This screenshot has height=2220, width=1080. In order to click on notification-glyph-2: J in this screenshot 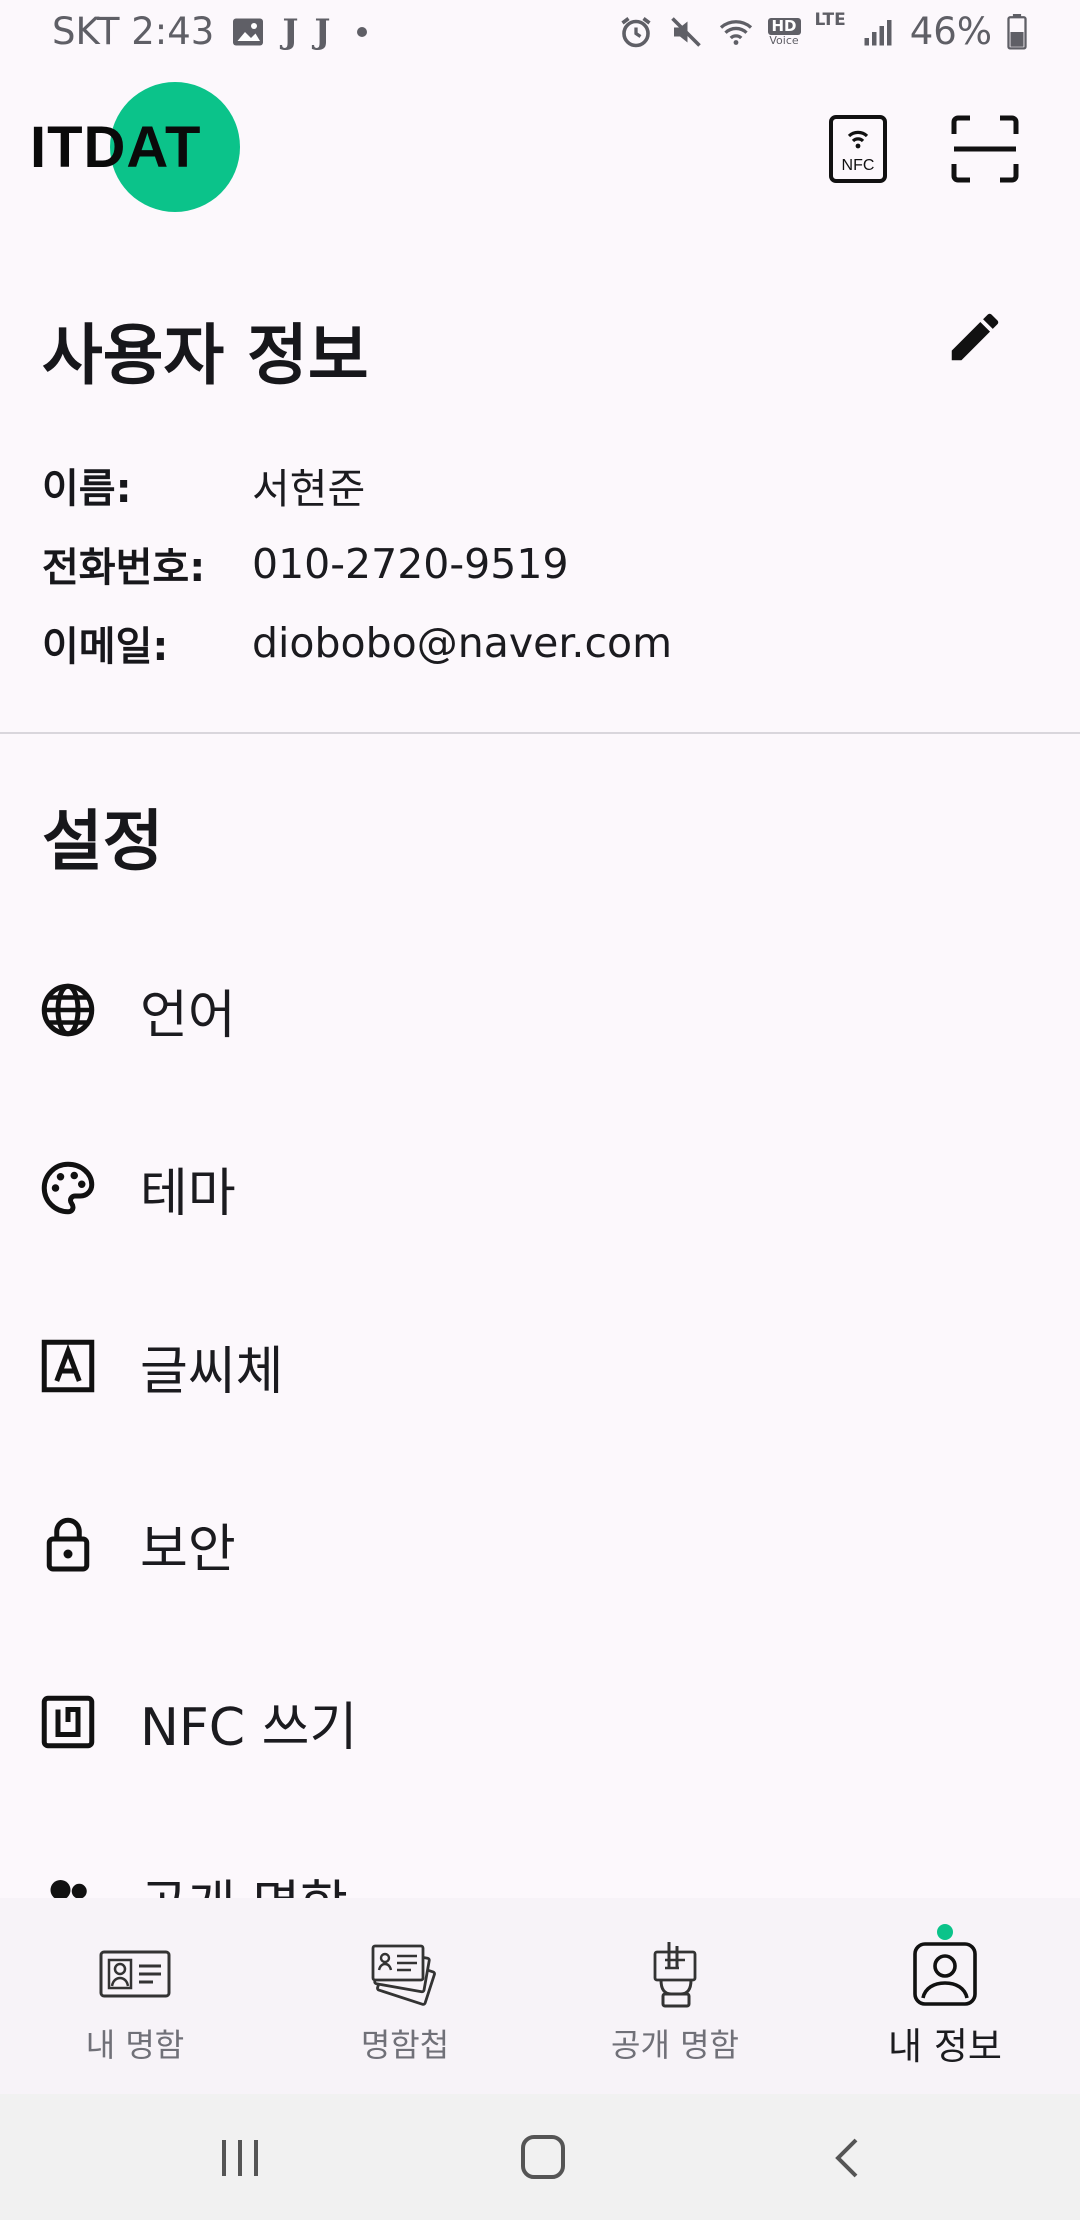, I will do `click(322, 31)`.